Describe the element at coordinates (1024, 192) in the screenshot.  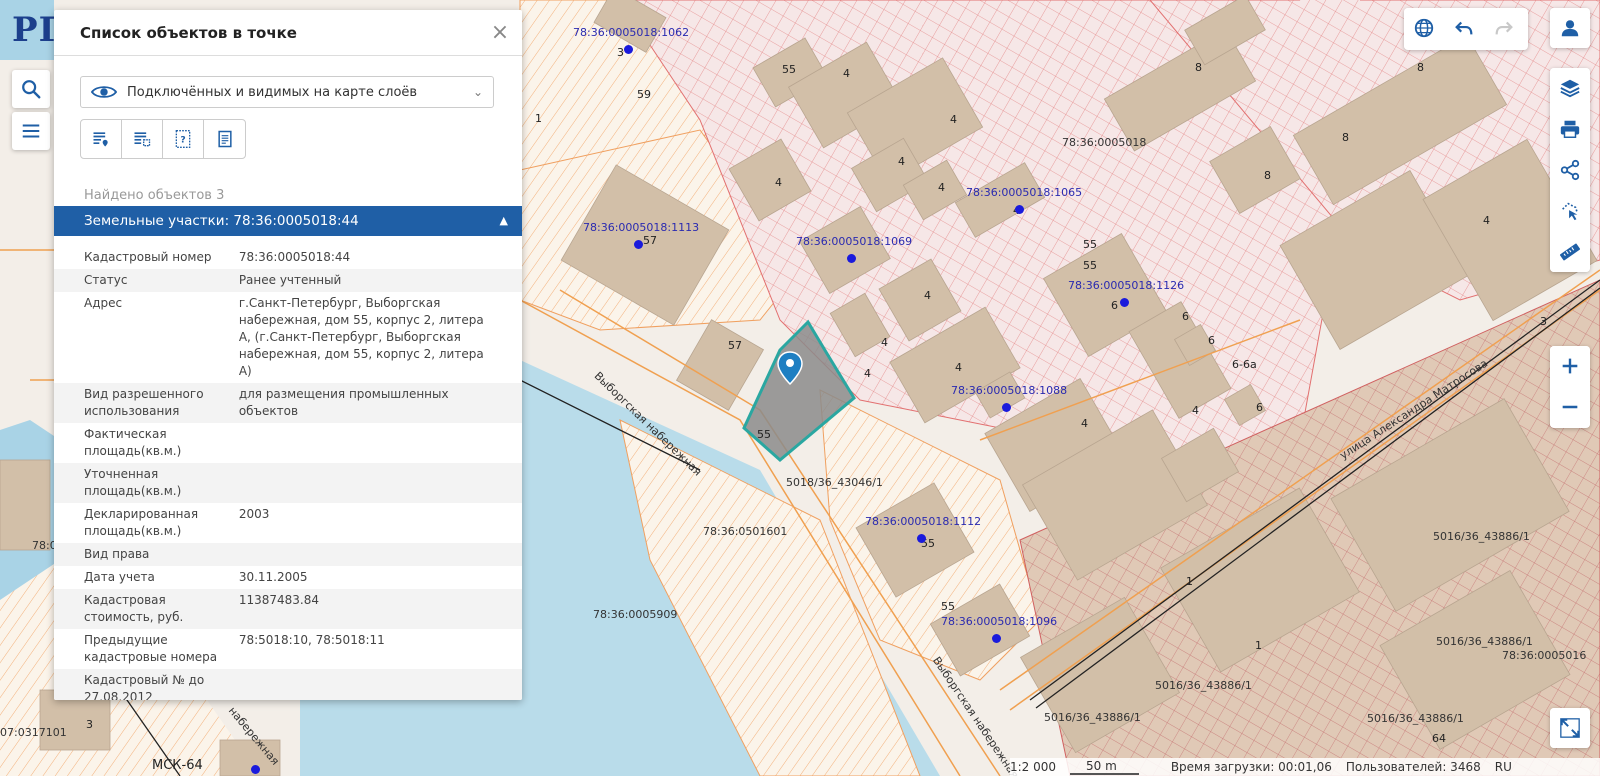
I see `cad-label: 78:36:0005018:1065` at that location.